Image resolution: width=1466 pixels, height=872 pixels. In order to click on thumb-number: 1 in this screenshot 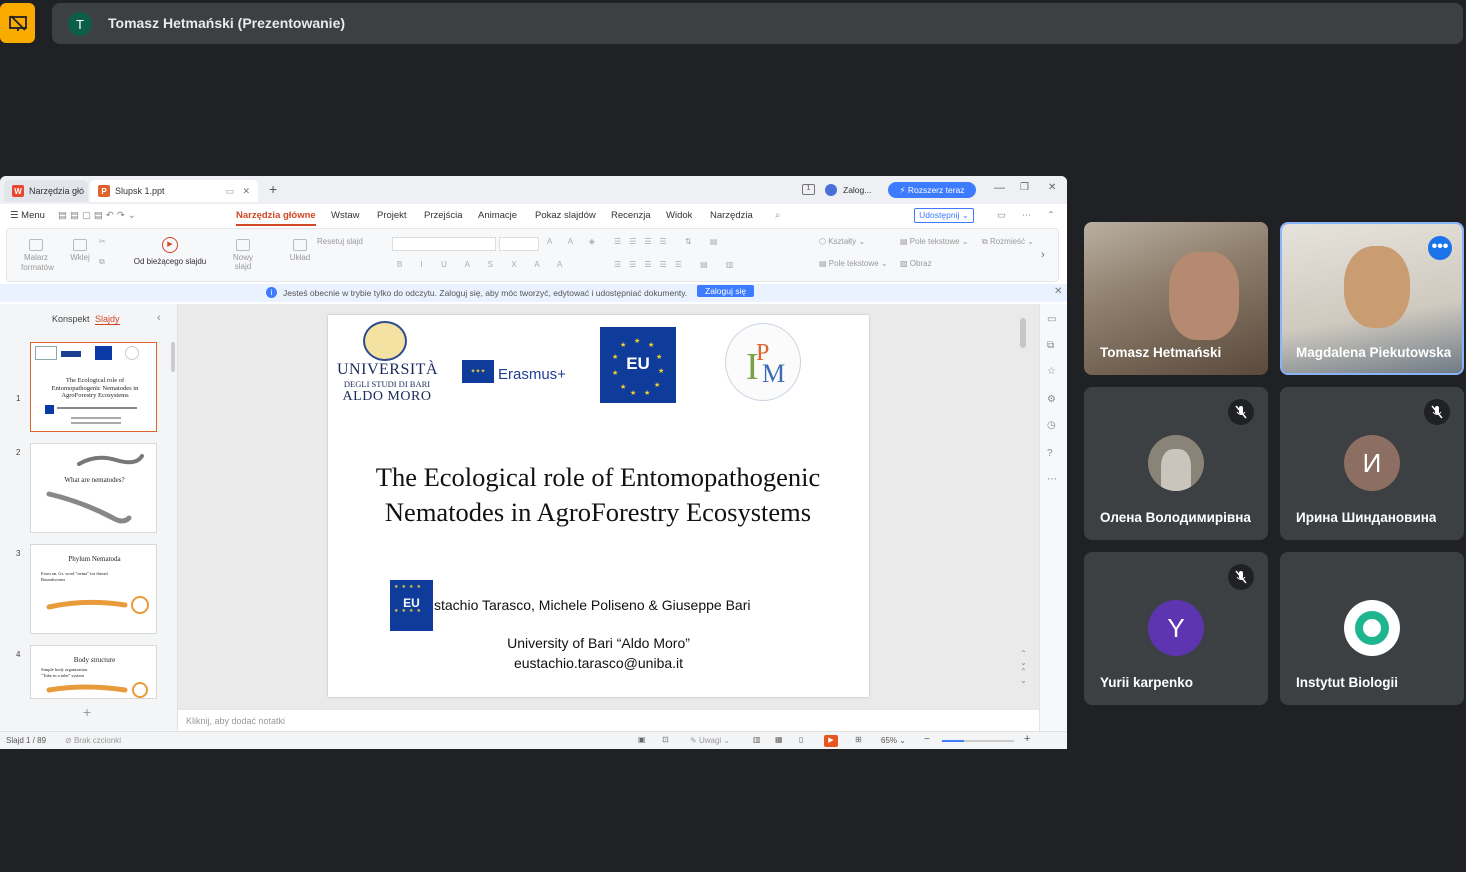, I will do `click(18, 398)`.